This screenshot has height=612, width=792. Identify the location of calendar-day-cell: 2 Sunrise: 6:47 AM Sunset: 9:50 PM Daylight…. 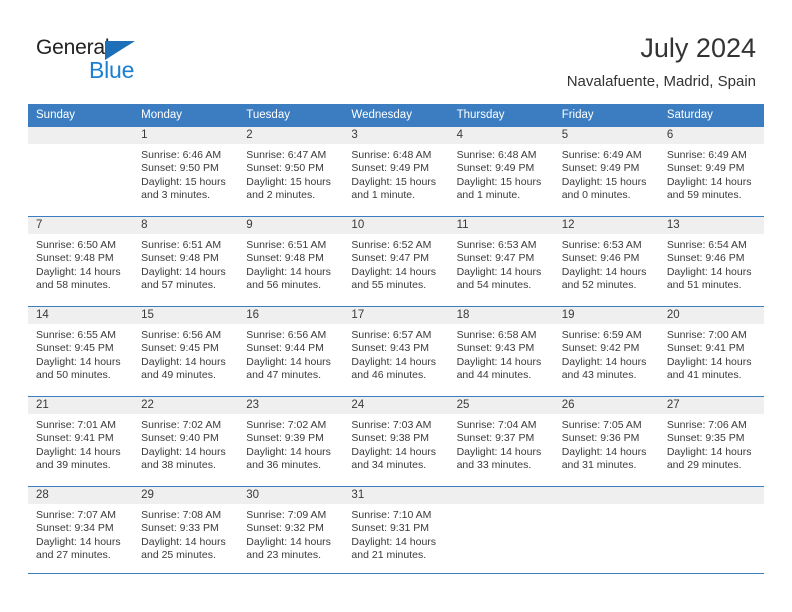
(291, 171).